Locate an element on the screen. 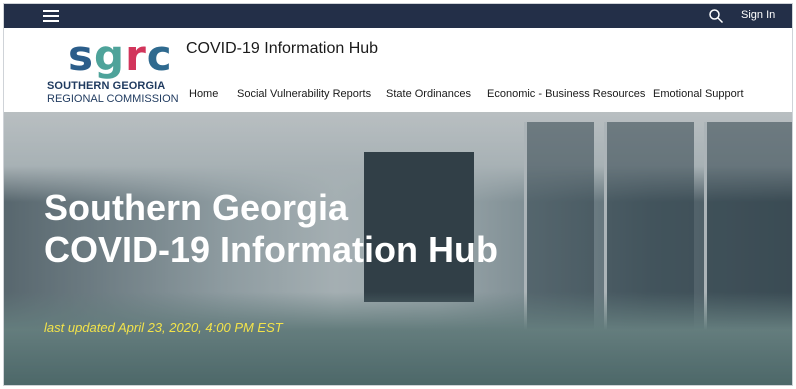  logo-text-line2: REGIONAL COMMISSION is located at coordinates (113, 99).